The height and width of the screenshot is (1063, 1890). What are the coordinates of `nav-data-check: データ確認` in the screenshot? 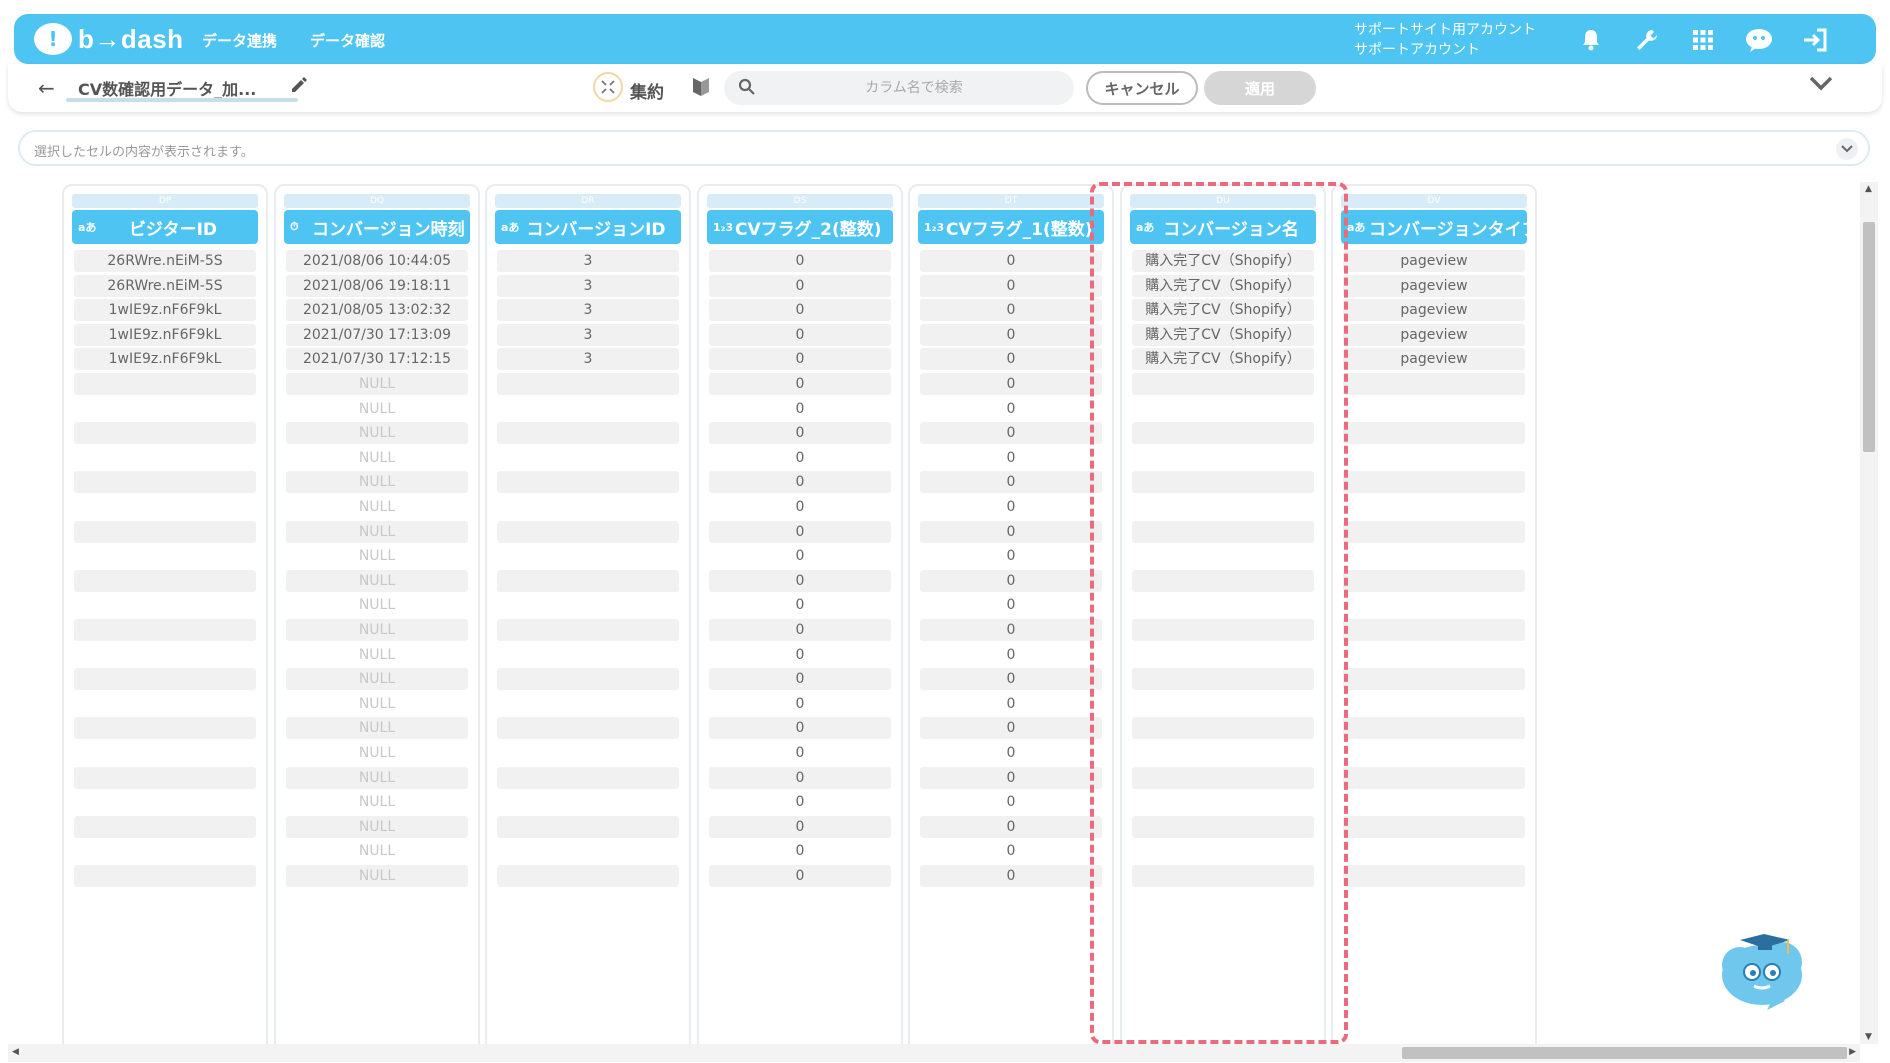 It's located at (347, 40).